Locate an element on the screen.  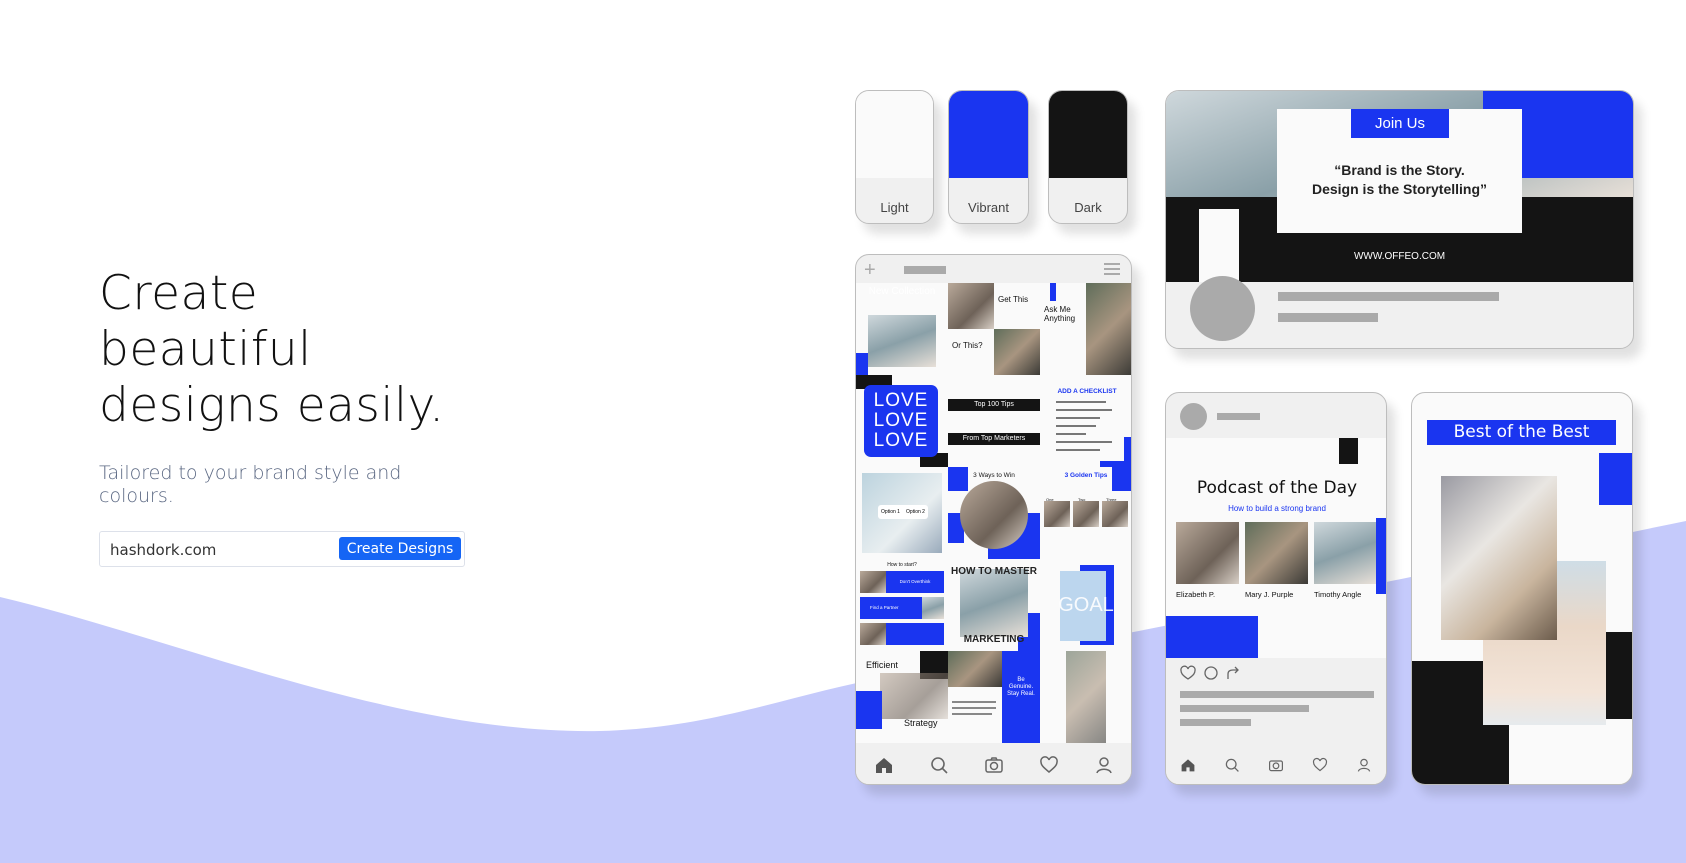
like-icon is located at coordinates (1188, 672).